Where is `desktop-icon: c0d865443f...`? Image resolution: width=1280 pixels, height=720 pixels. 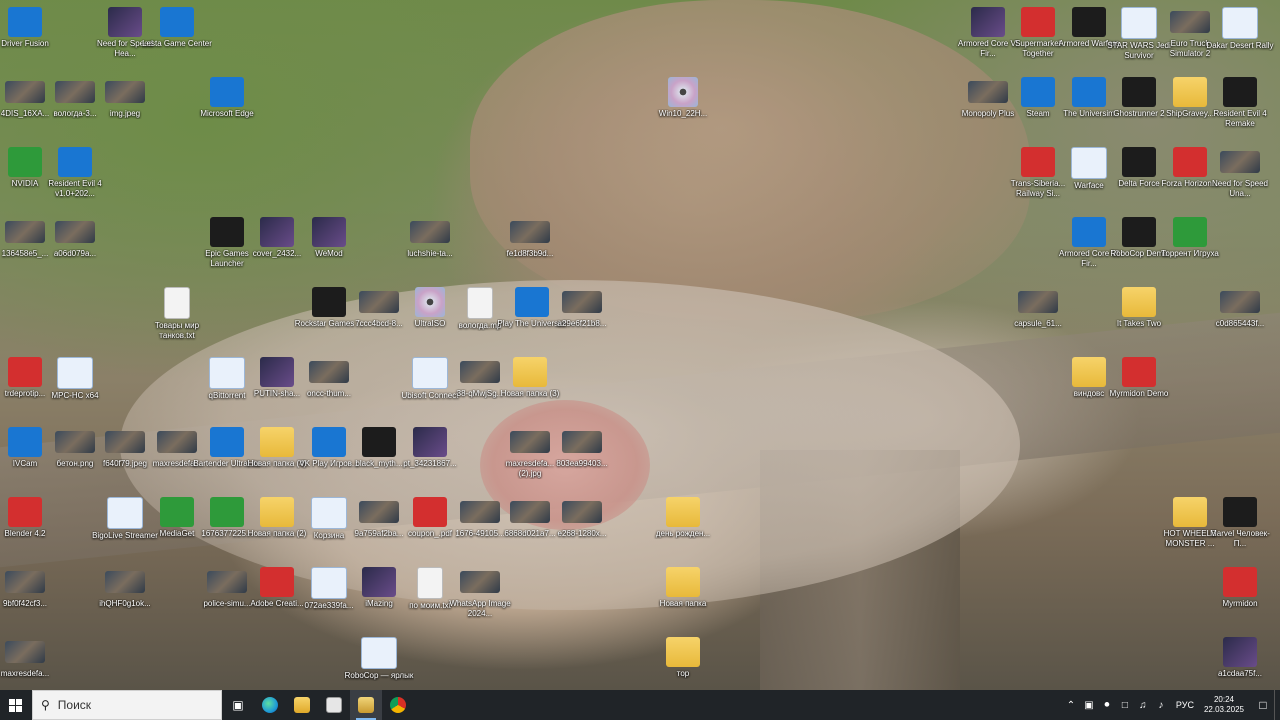 desktop-icon: c0d865443f... is located at coordinates (1240, 316).